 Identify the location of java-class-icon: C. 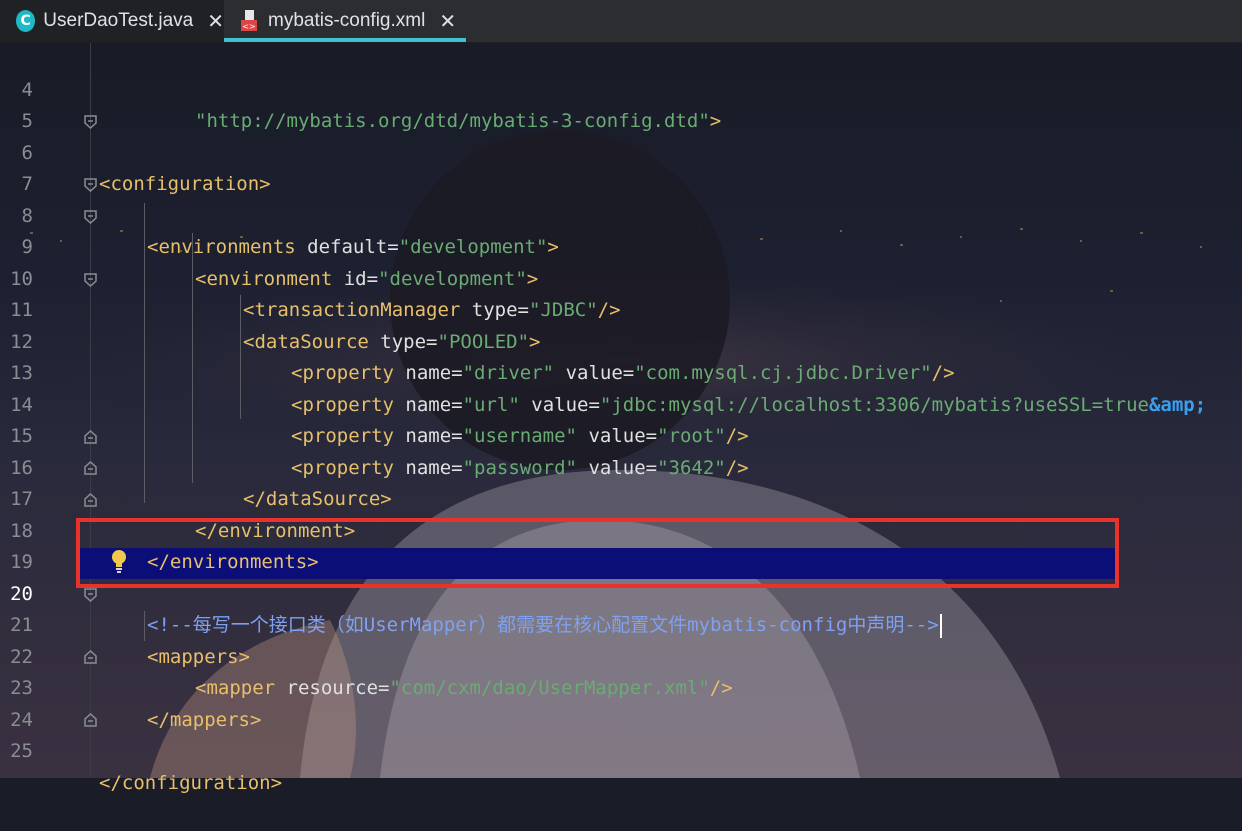
(26, 21).